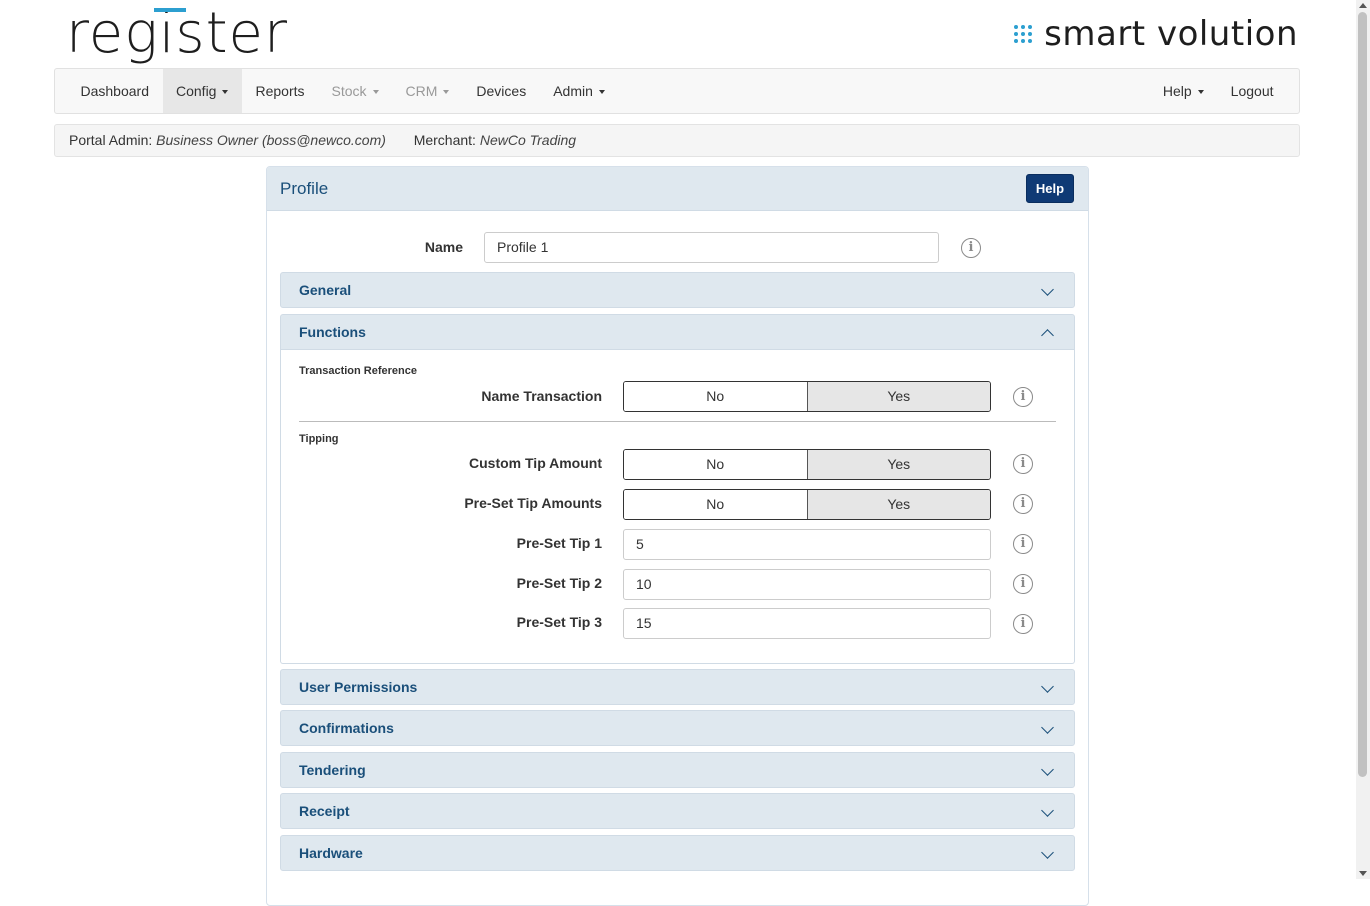  Describe the element at coordinates (331, 853) in the screenshot. I see `section-hardware-title: Hardware` at that location.